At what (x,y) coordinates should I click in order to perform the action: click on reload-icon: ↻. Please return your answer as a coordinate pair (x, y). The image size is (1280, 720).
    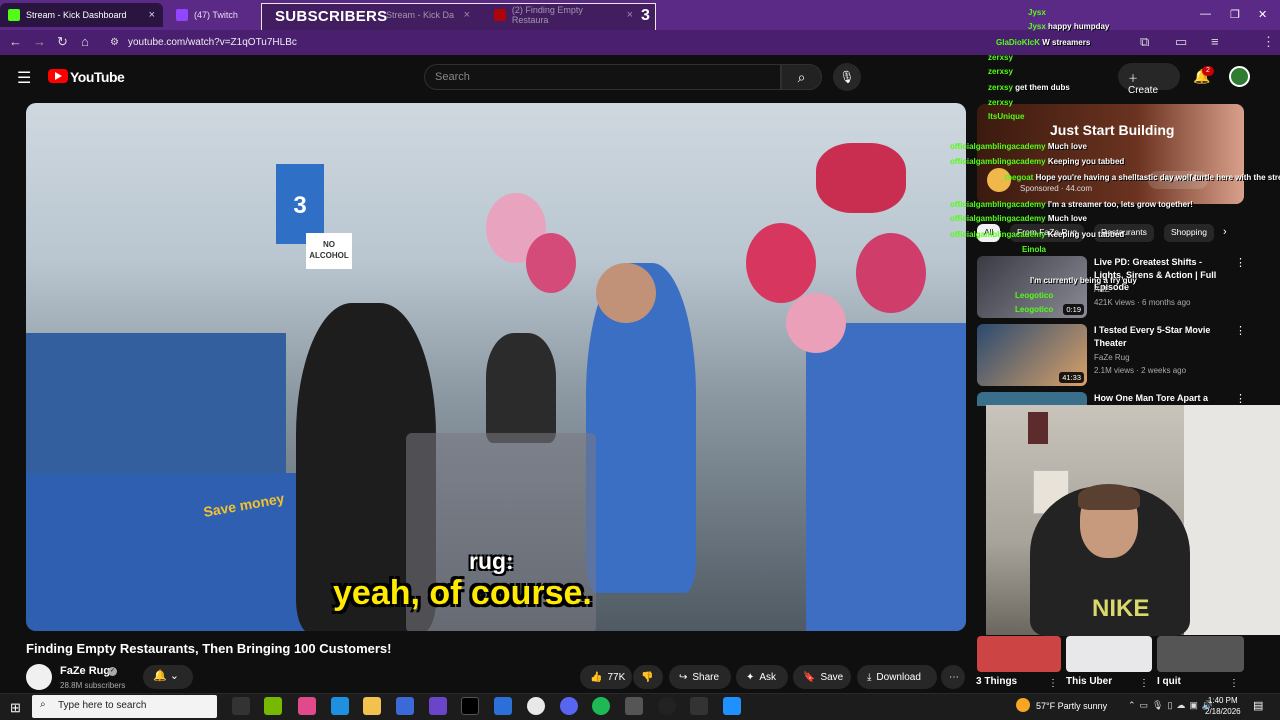
    Looking at the image, I should click on (62, 42).